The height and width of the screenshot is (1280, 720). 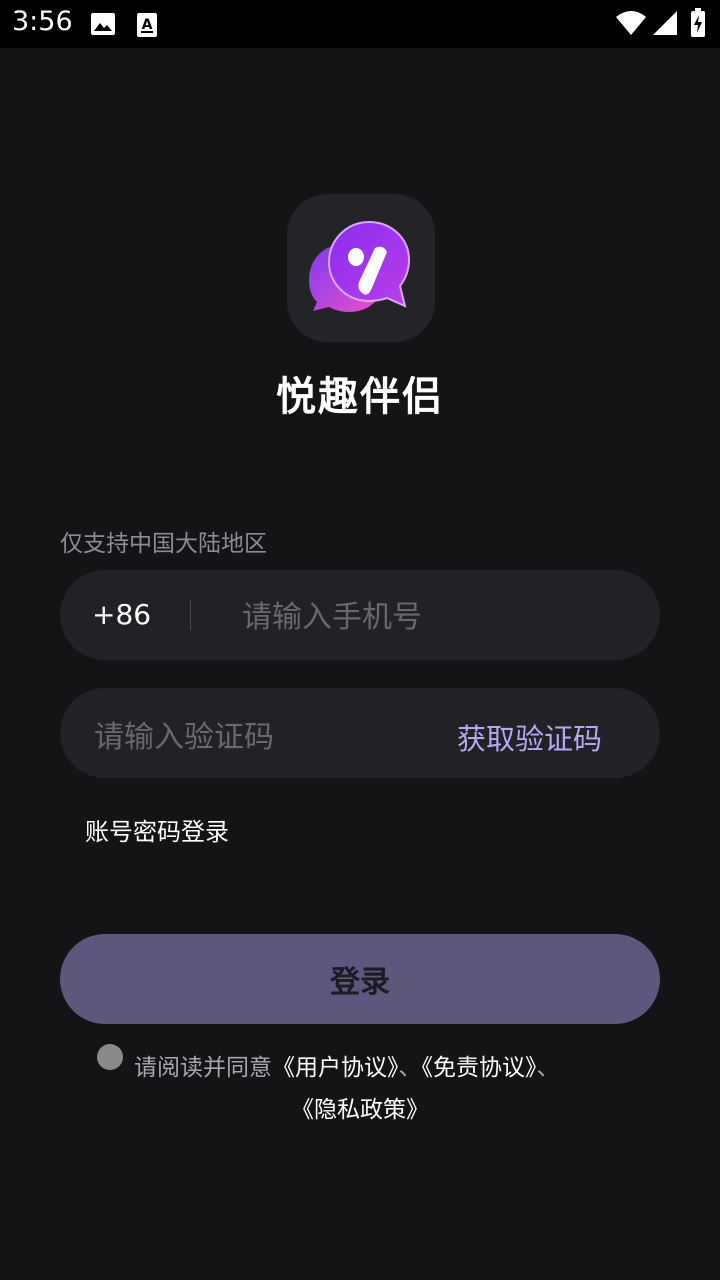 I want to click on chat-bubble-y-logo-icon, so click(x=360, y=266).